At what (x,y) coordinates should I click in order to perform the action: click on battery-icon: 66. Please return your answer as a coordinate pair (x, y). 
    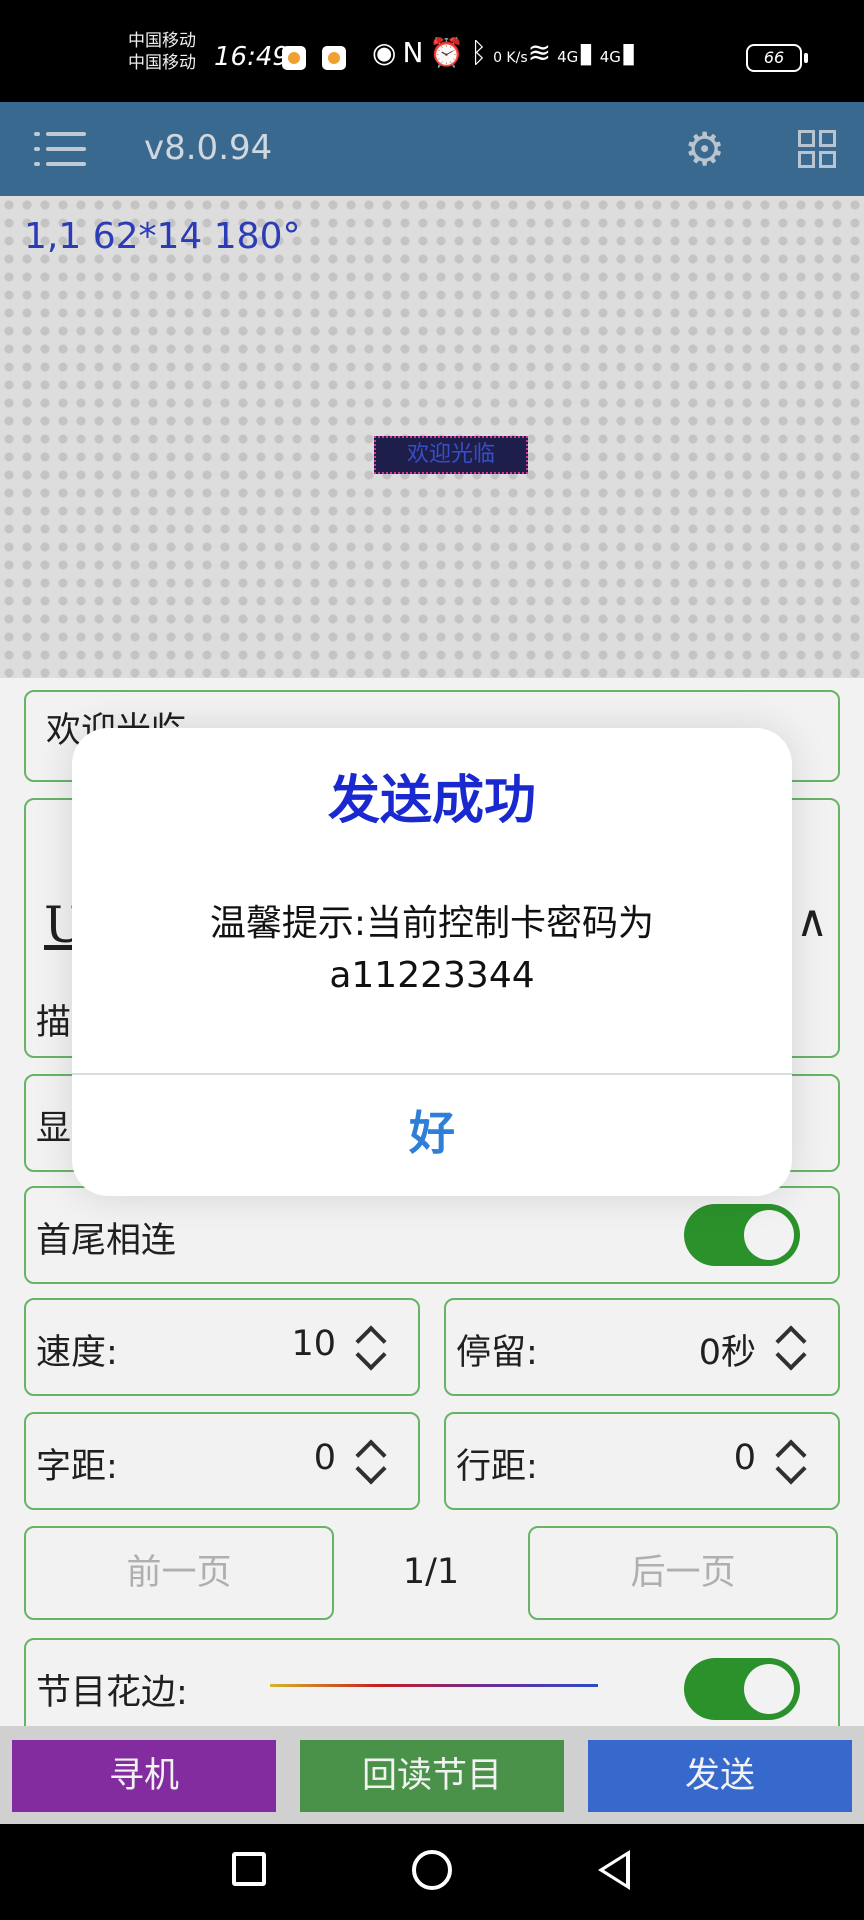
    Looking at the image, I should click on (777, 58).